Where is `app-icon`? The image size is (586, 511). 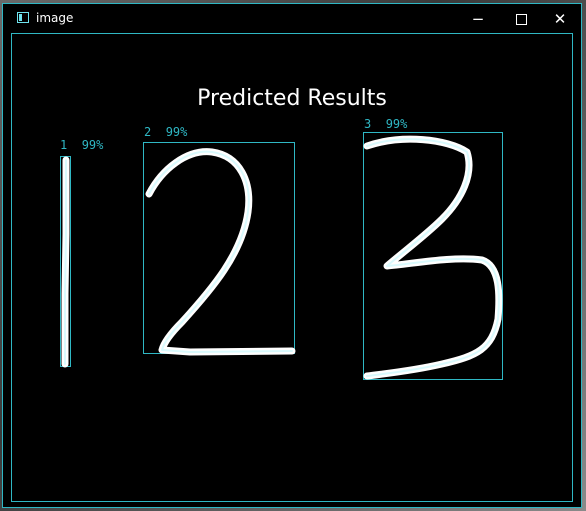 app-icon is located at coordinates (23, 17).